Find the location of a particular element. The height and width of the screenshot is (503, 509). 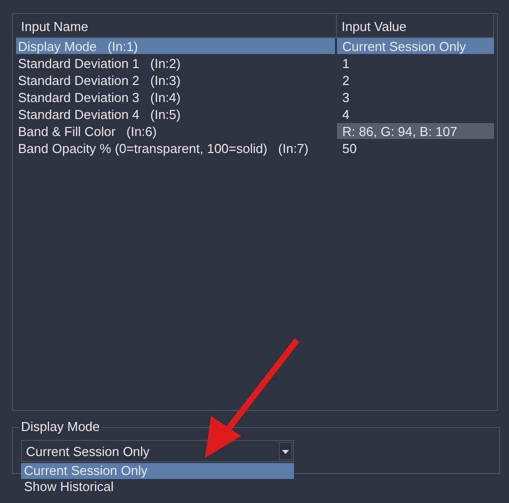

input-name-cell: Standard Deviation 4 (In:5) is located at coordinates (176, 114).